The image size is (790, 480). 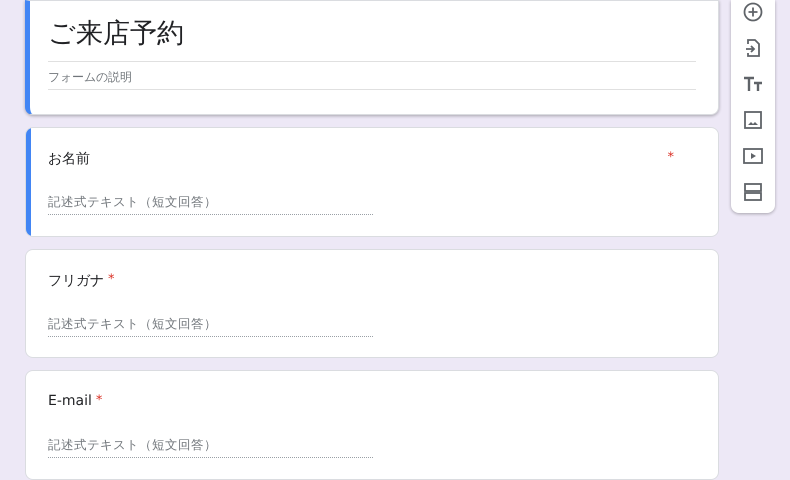 What do you see at coordinates (753, 120) in the screenshot?
I see `image-icon` at bounding box center [753, 120].